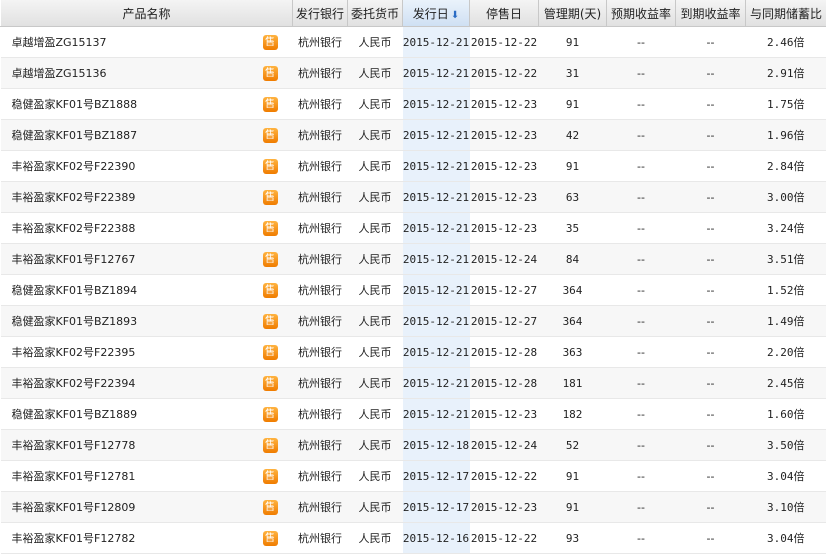 This screenshot has width=826, height=554. I want to click on product-name-cell: 丰裕盈家KF01号F12767 售, so click(147, 259).